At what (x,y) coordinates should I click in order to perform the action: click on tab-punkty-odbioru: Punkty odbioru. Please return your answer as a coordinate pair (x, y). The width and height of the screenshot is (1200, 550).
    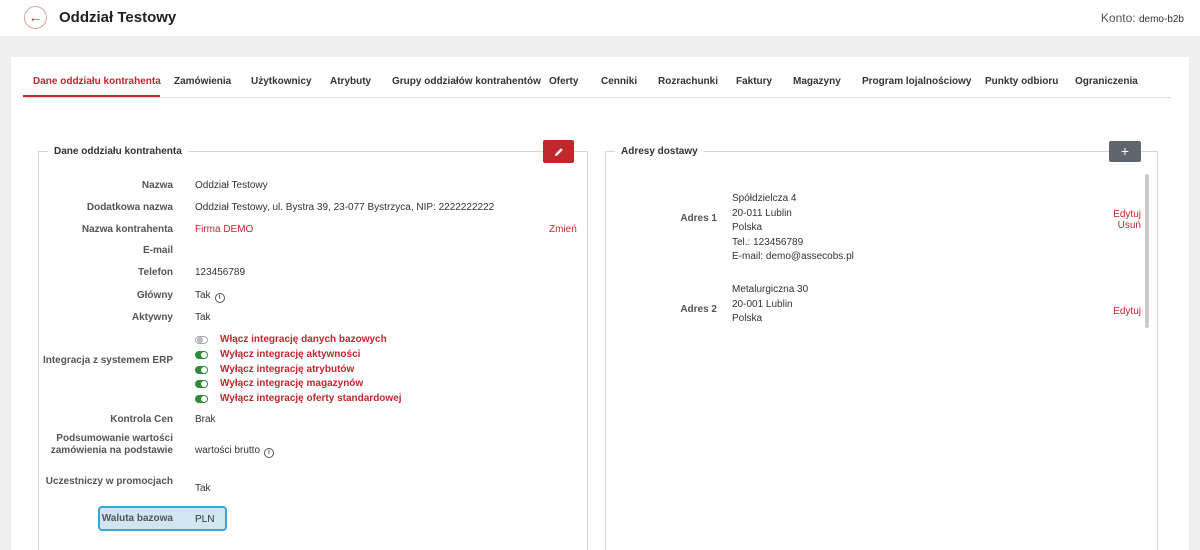
    Looking at the image, I should click on (1021, 81).